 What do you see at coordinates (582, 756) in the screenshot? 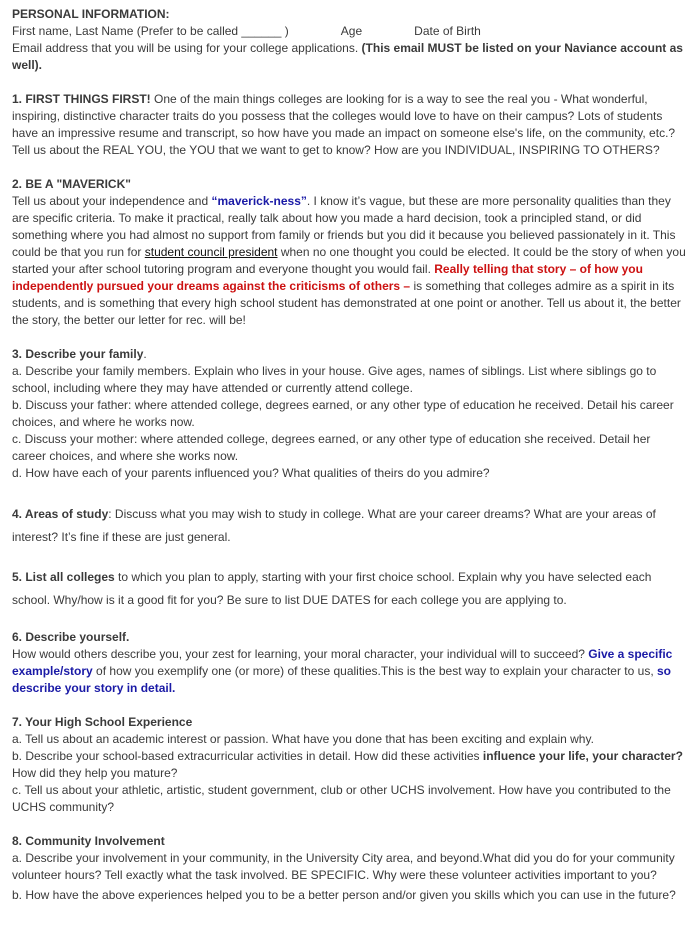
I see `s7-b-bold: influence your life, your character?` at bounding box center [582, 756].